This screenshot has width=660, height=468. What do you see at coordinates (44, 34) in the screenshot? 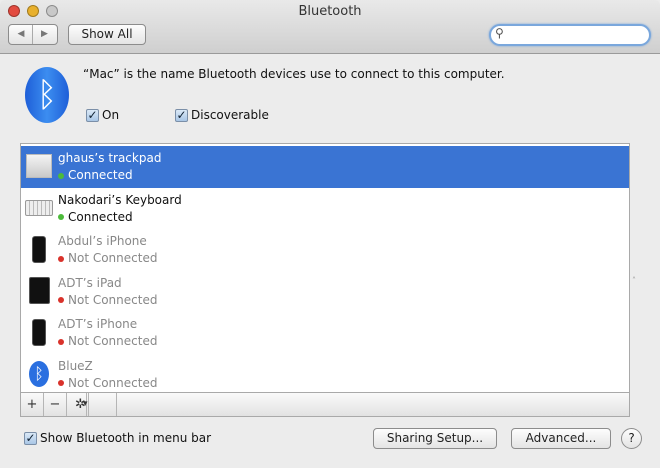
I see `forward-button: ▶` at bounding box center [44, 34].